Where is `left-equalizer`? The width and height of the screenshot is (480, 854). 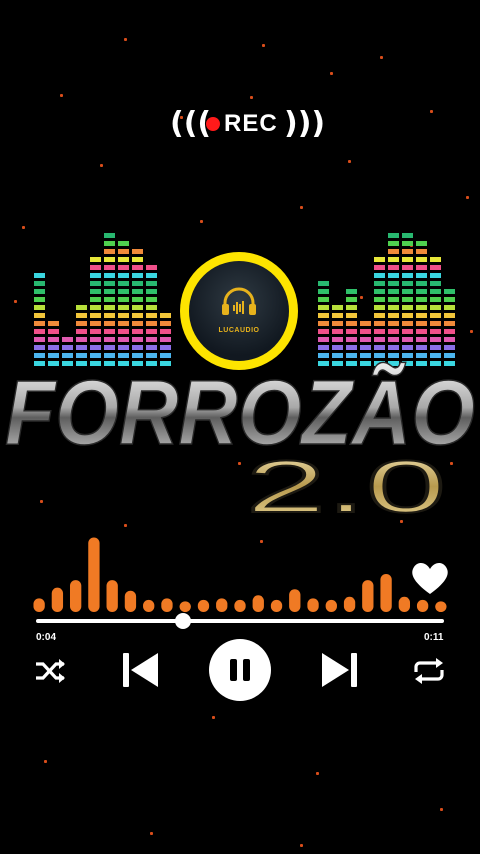 left-equalizer is located at coordinates (104, 298).